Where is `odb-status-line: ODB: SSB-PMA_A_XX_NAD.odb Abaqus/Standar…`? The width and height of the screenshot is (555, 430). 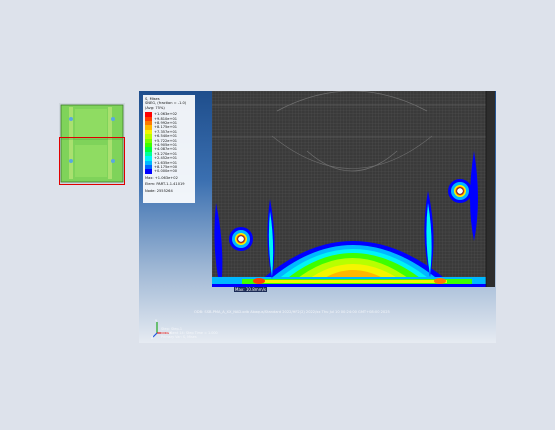
odb-status-line: ODB: SSB-PMA_A_XX_NAD.odb Abaqus/Standar… is located at coordinates (292, 312).